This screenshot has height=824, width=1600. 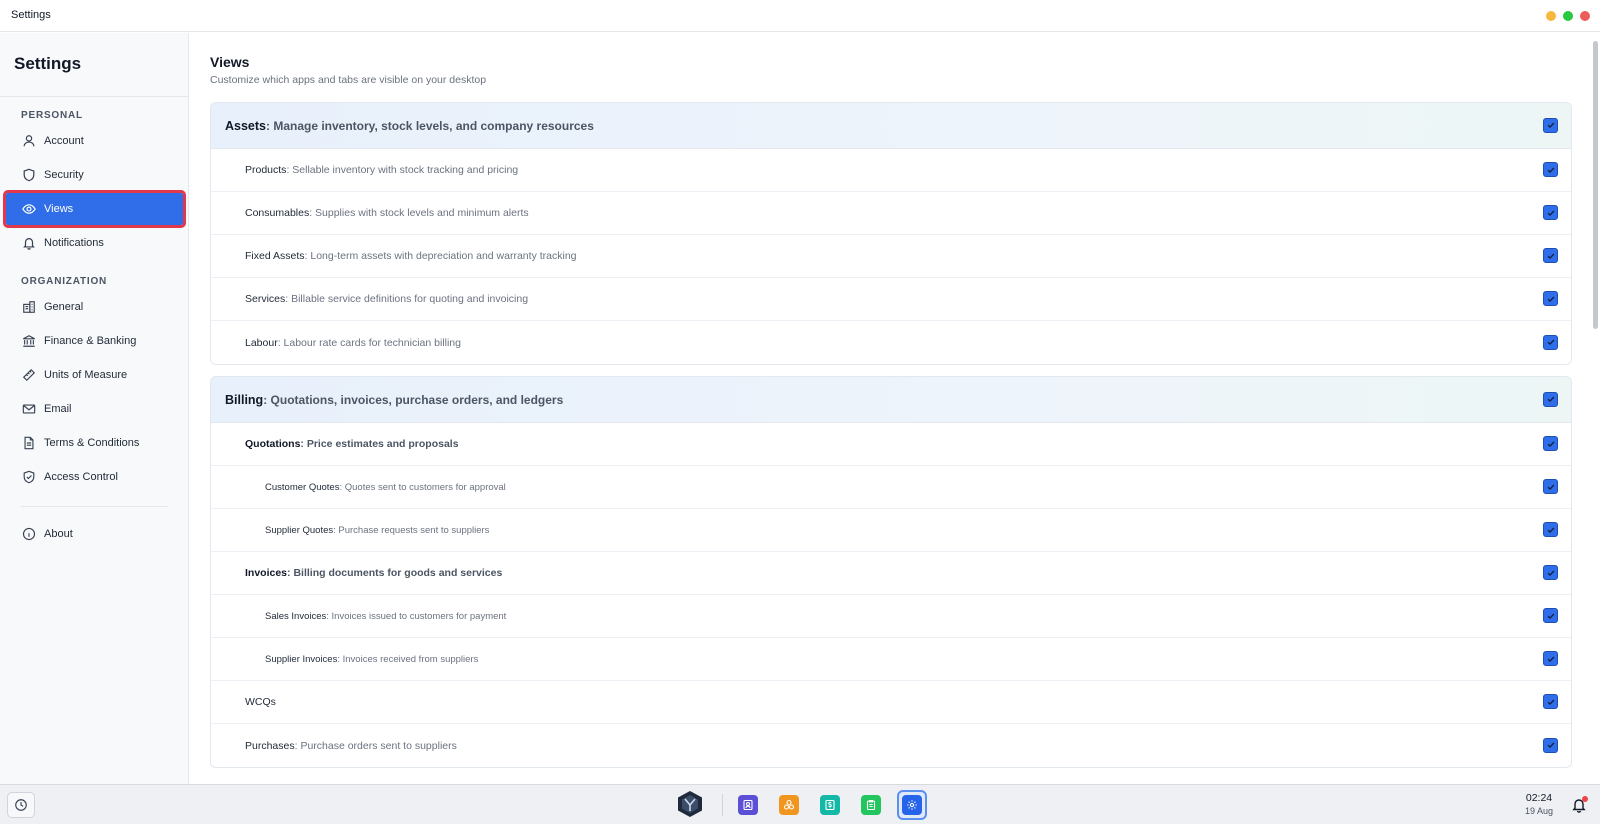 I want to click on clock-icon, so click(x=21, y=805).